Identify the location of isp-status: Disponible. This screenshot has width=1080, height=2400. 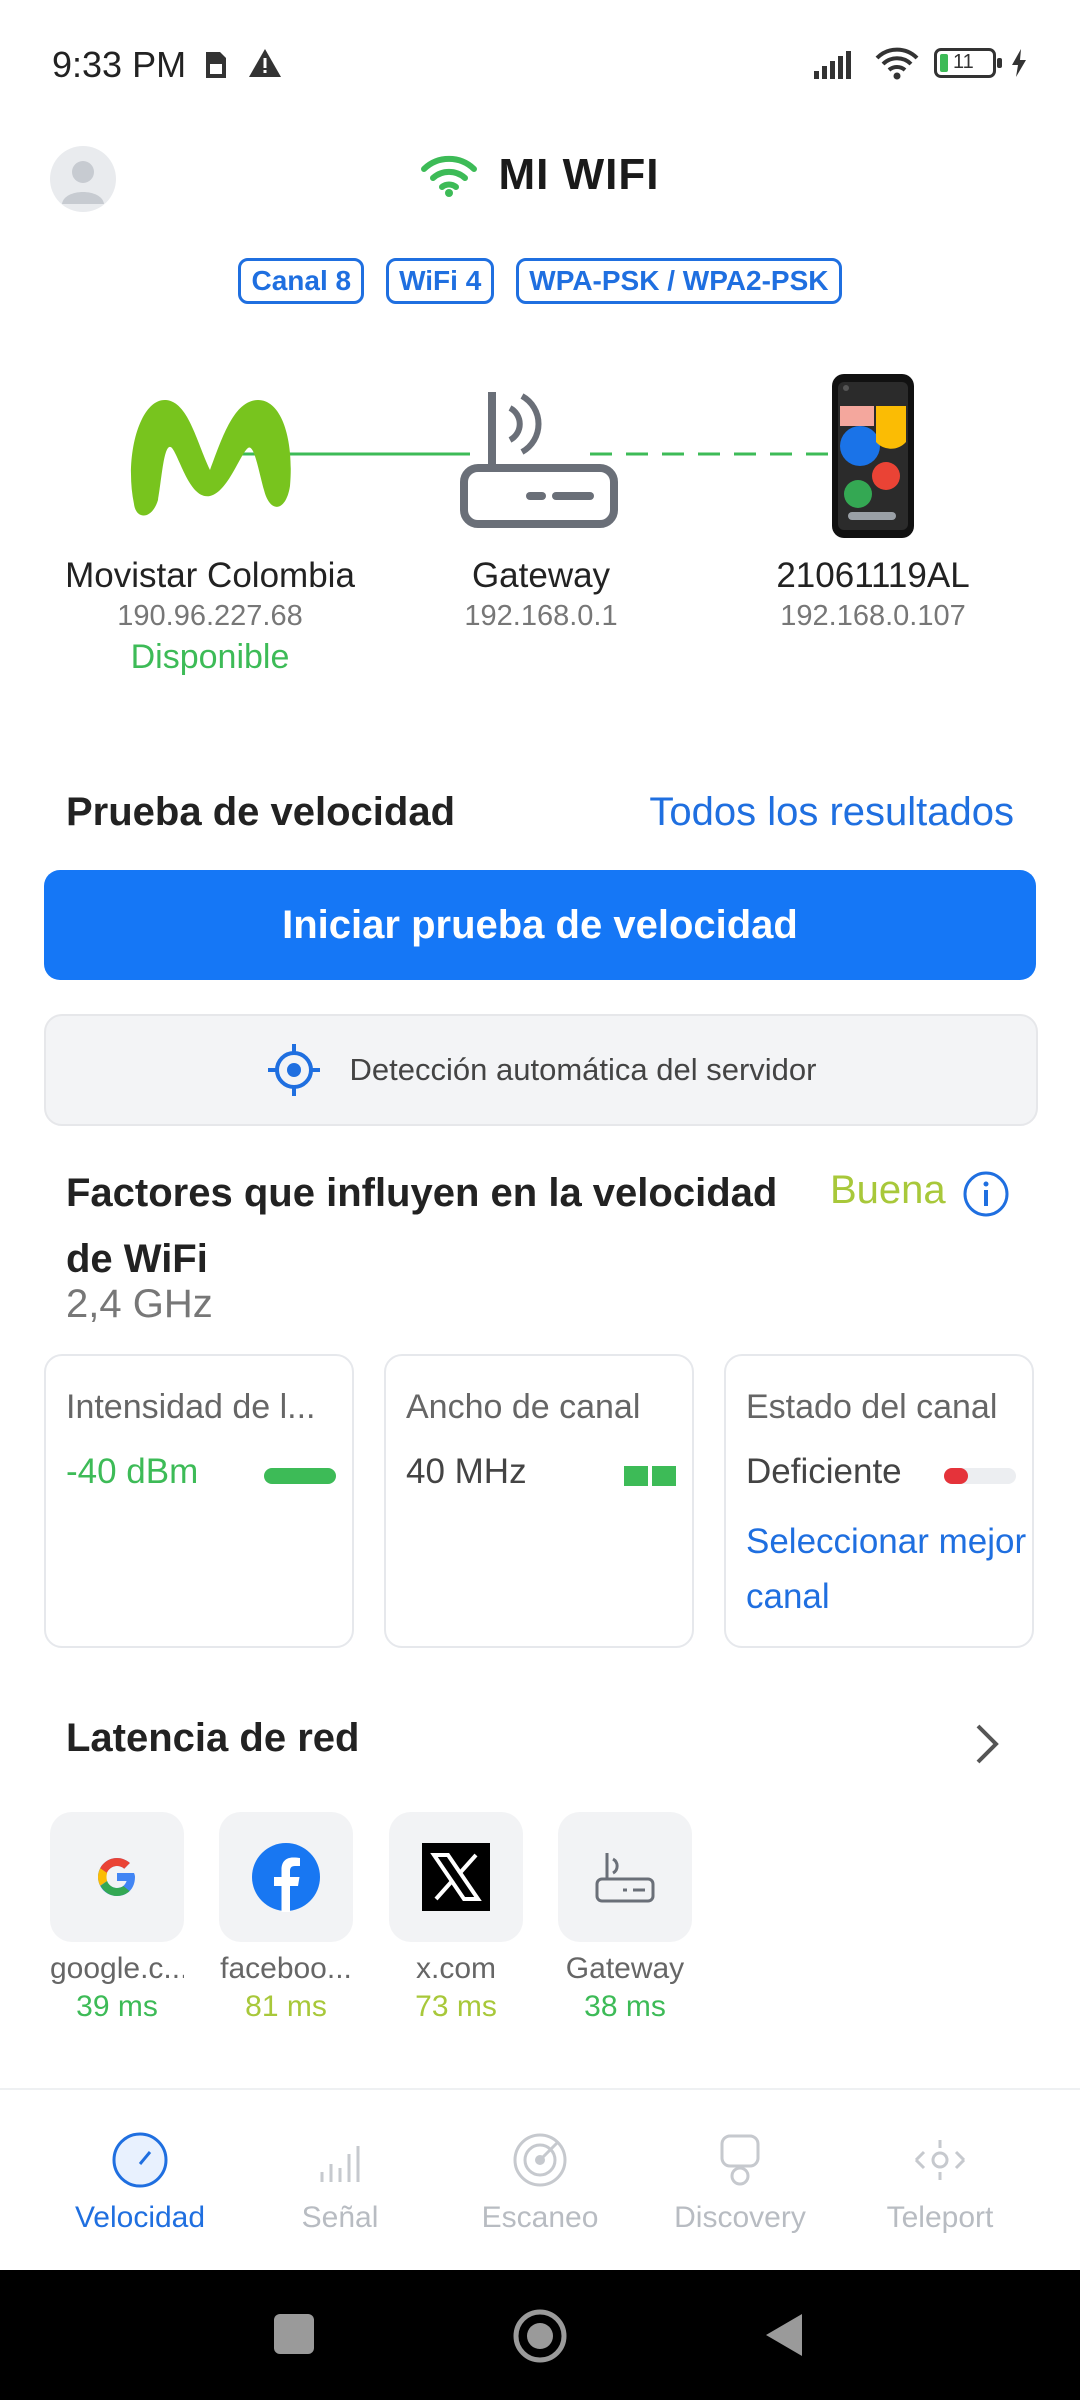
(210, 657).